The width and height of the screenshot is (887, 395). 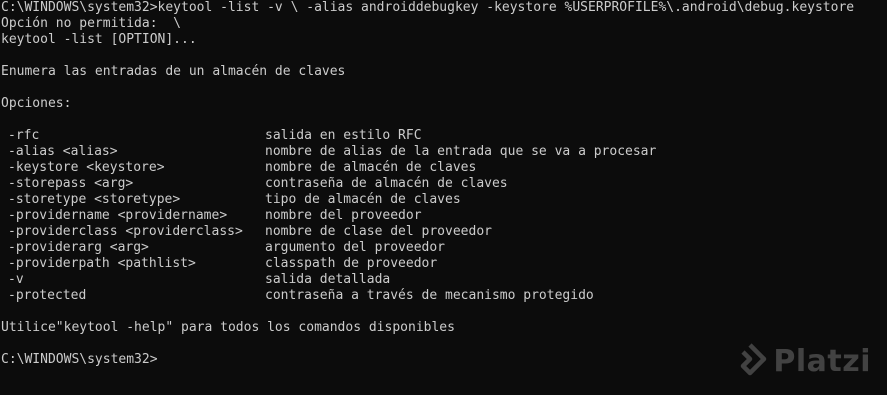 I want to click on option-desc: classpath de proveedor, so click(x=351, y=263).